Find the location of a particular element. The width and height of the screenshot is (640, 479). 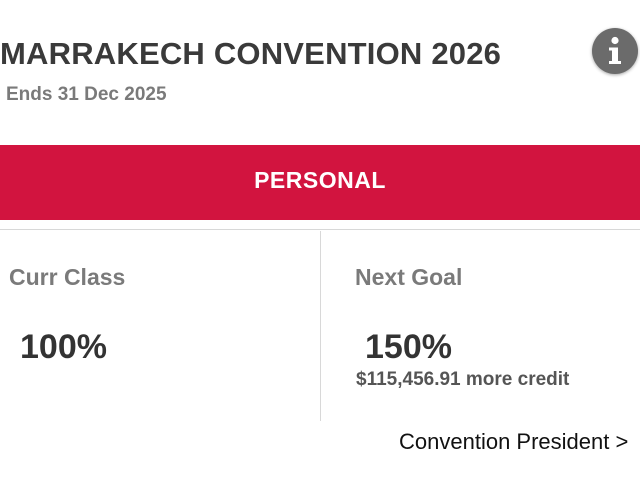

current-class-value: 100% is located at coordinates (63, 347).